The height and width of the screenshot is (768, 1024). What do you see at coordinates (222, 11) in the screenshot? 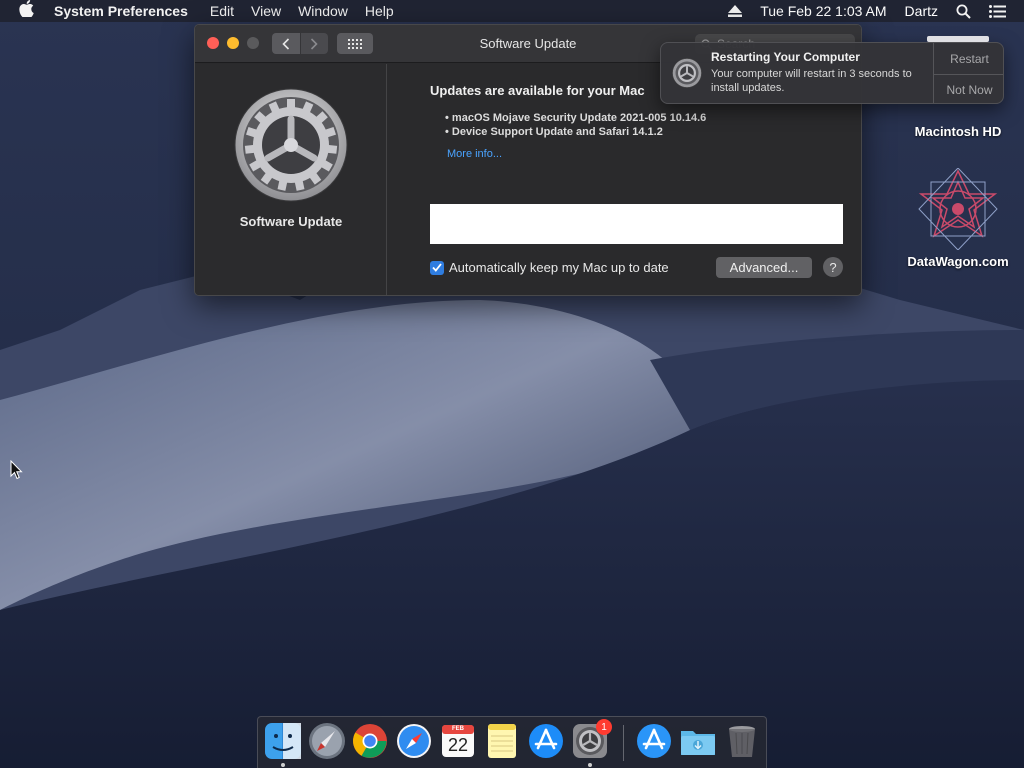
I see `menu-edit: Edit` at bounding box center [222, 11].